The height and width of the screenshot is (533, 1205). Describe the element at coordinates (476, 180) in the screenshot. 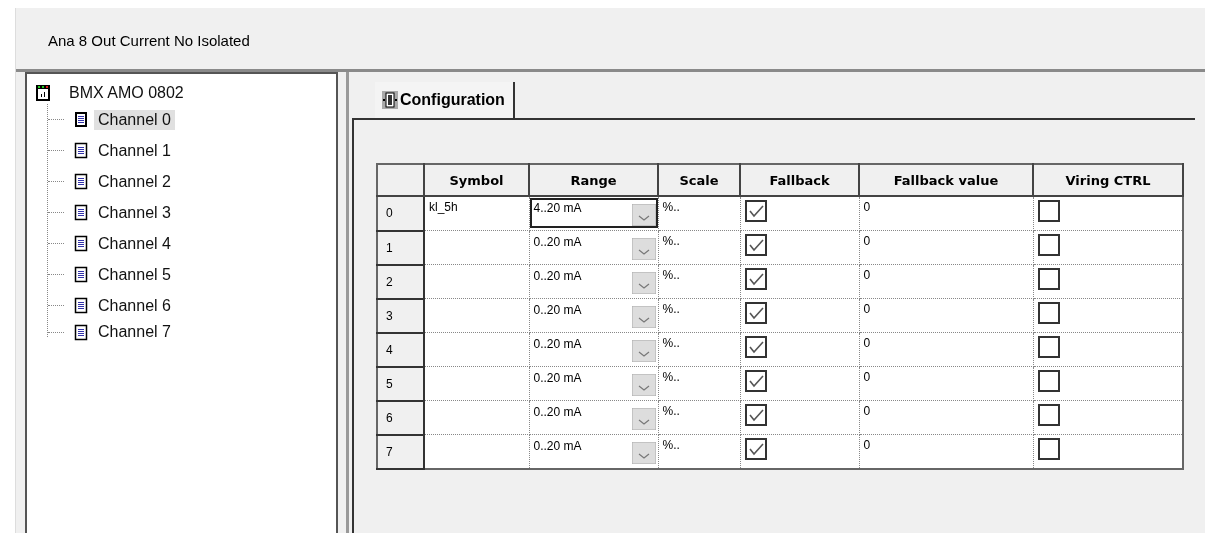

I see `column-header: Symbol` at that location.